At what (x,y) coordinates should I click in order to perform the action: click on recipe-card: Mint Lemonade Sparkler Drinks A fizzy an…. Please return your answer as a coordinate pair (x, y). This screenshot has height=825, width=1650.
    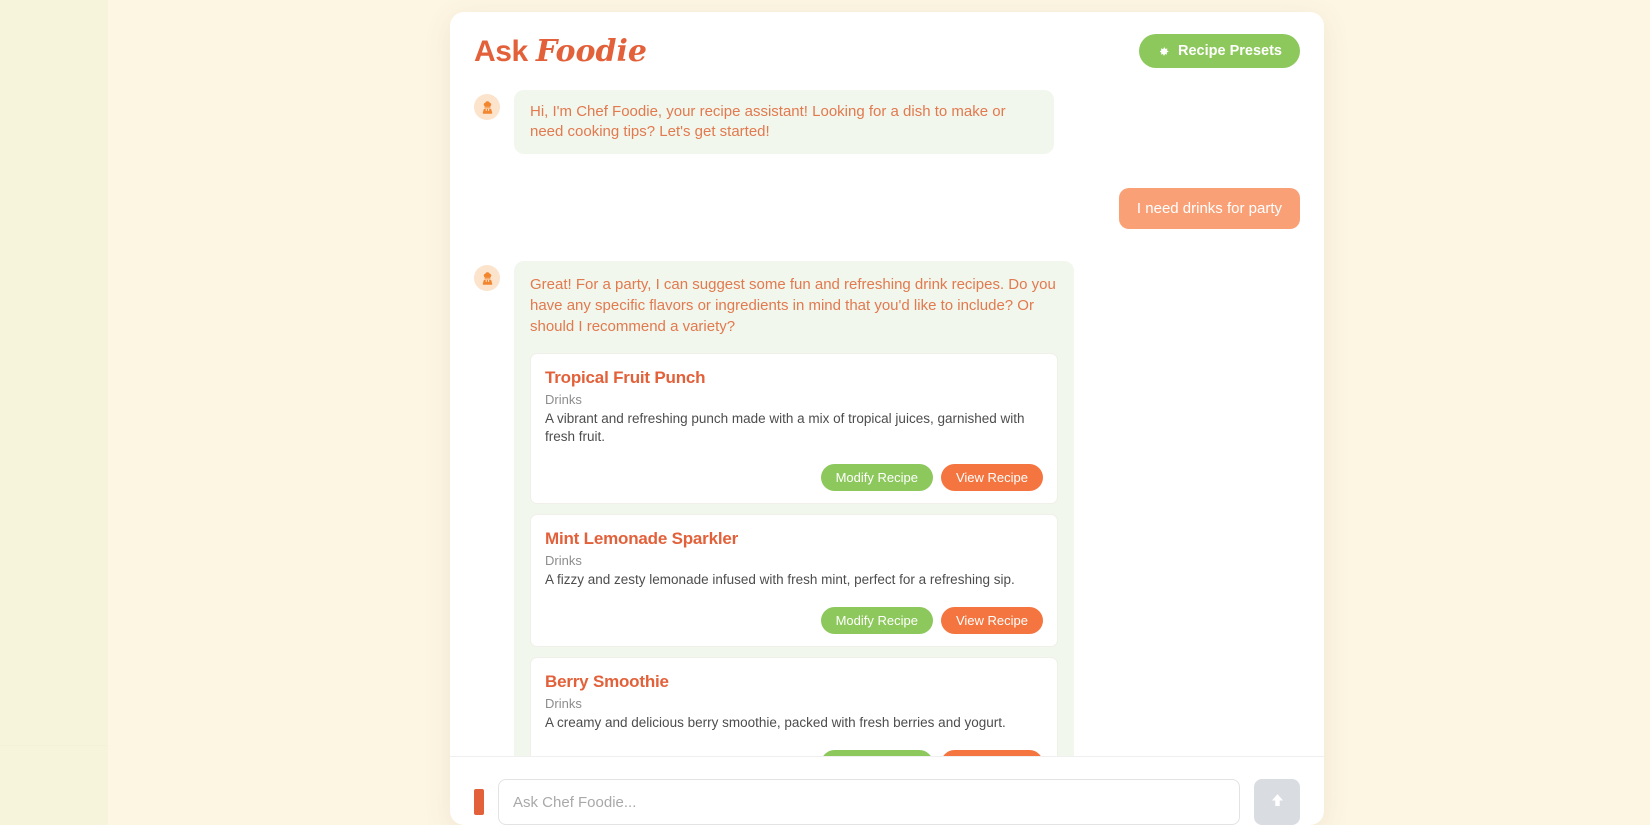
    Looking at the image, I should click on (794, 580).